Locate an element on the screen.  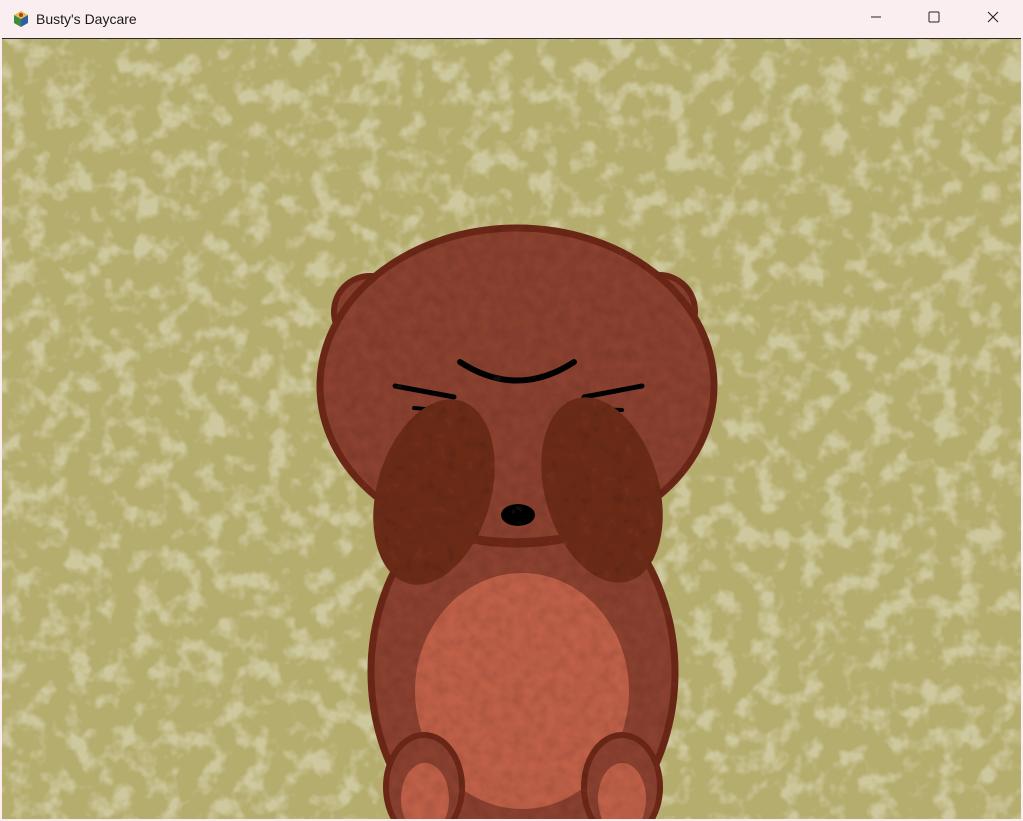
maximize-button is located at coordinates (934, 19).